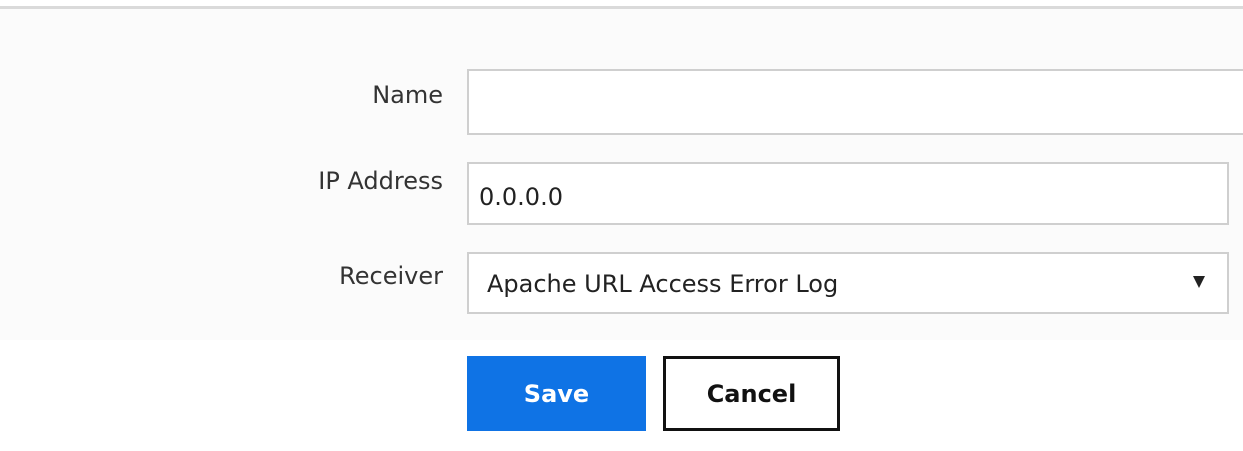  What do you see at coordinates (391, 276) in the screenshot?
I see `receiver-label: Receiver` at bounding box center [391, 276].